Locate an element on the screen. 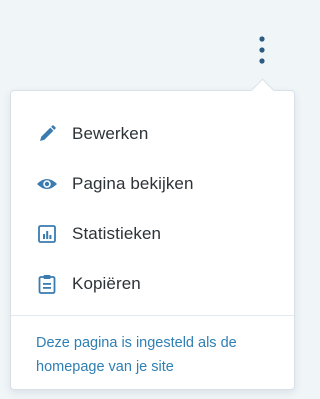 The width and height of the screenshot is (320, 399). vertical-ellipsis-icon is located at coordinates (262, 50).